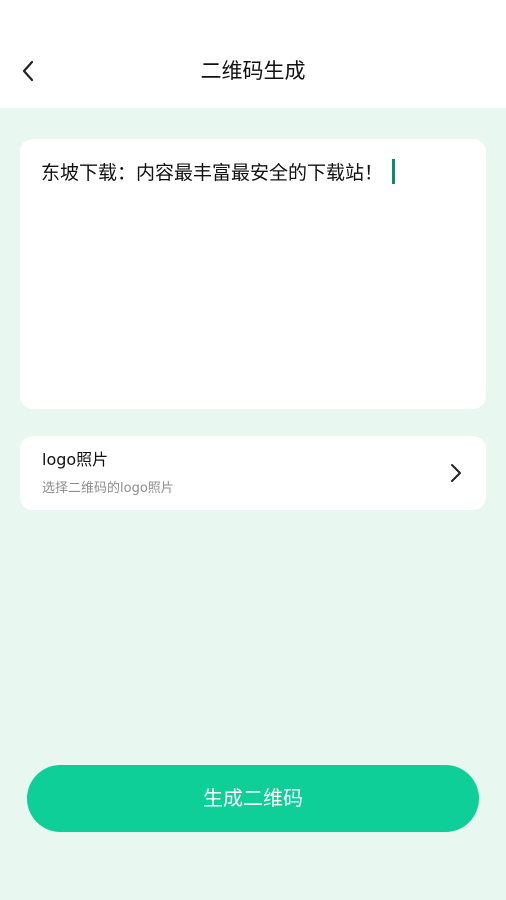 This screenshot has width=506, height=900. Describe the element at coordinates (212, 173) in the screenshot. I see `content-input-value: 东坡下载：内容最丰富最安全的下载站！` at that location.